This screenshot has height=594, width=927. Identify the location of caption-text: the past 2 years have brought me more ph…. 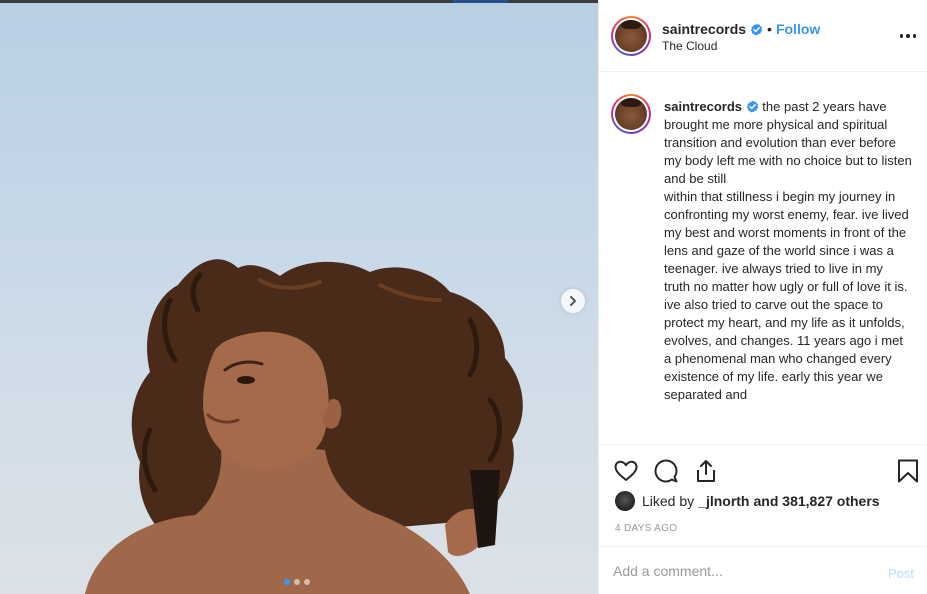
(788, 250).